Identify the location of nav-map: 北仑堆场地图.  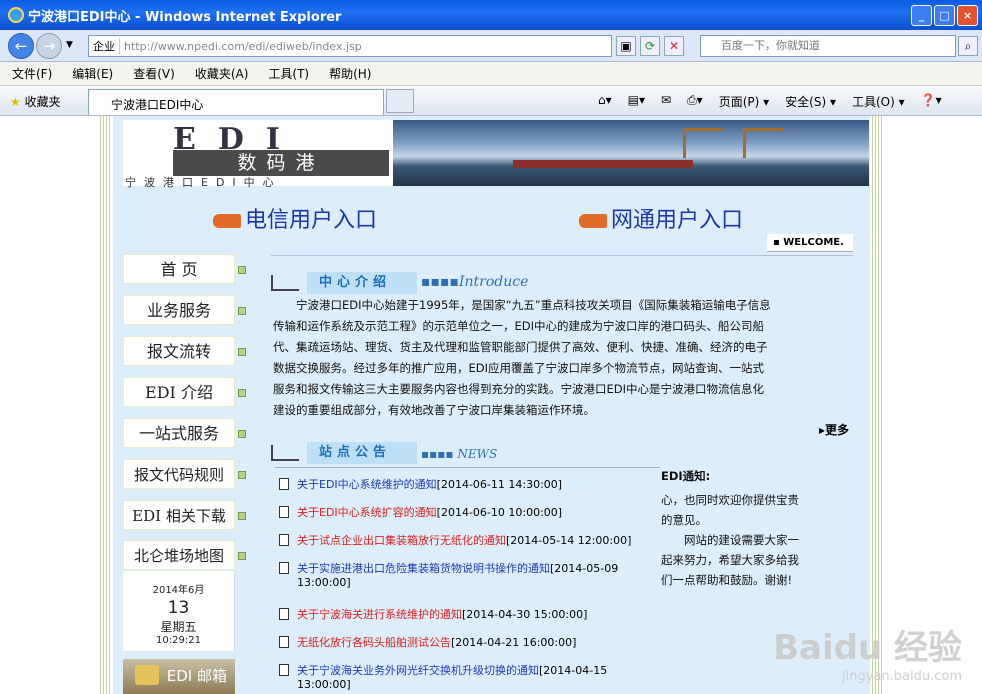
(184, 555).